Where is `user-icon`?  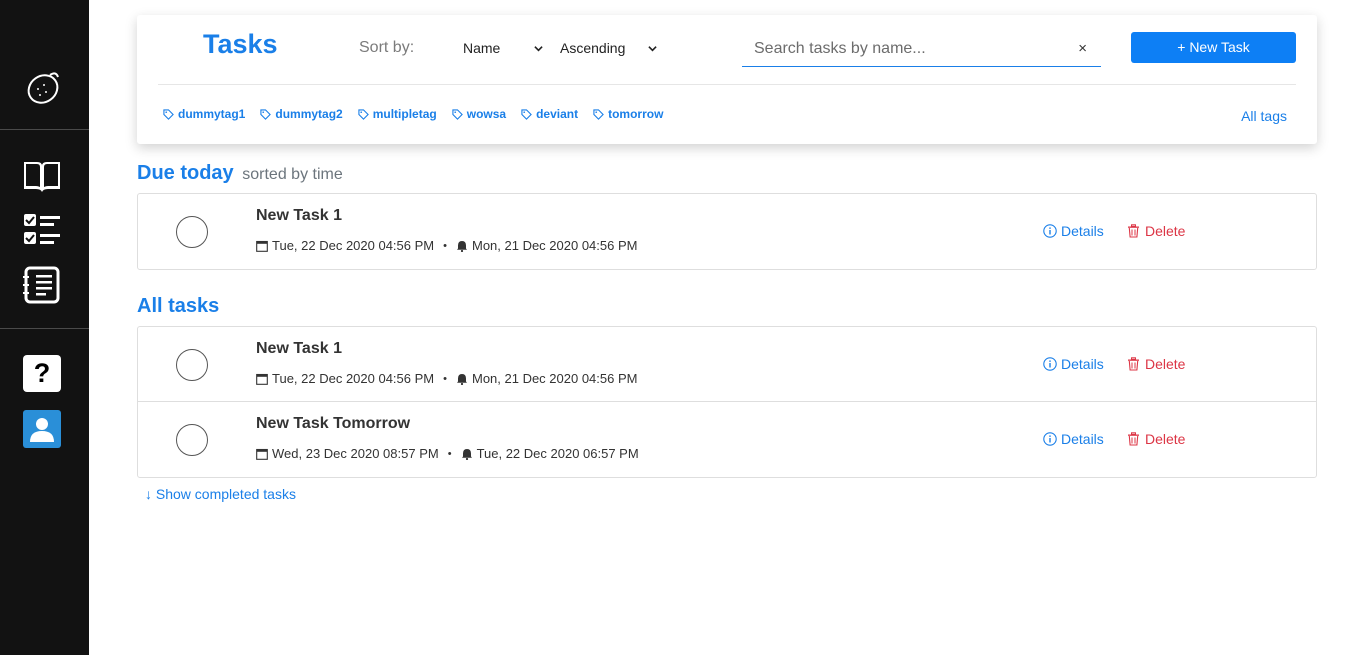 user-icon is located at coordinates (42, 429).